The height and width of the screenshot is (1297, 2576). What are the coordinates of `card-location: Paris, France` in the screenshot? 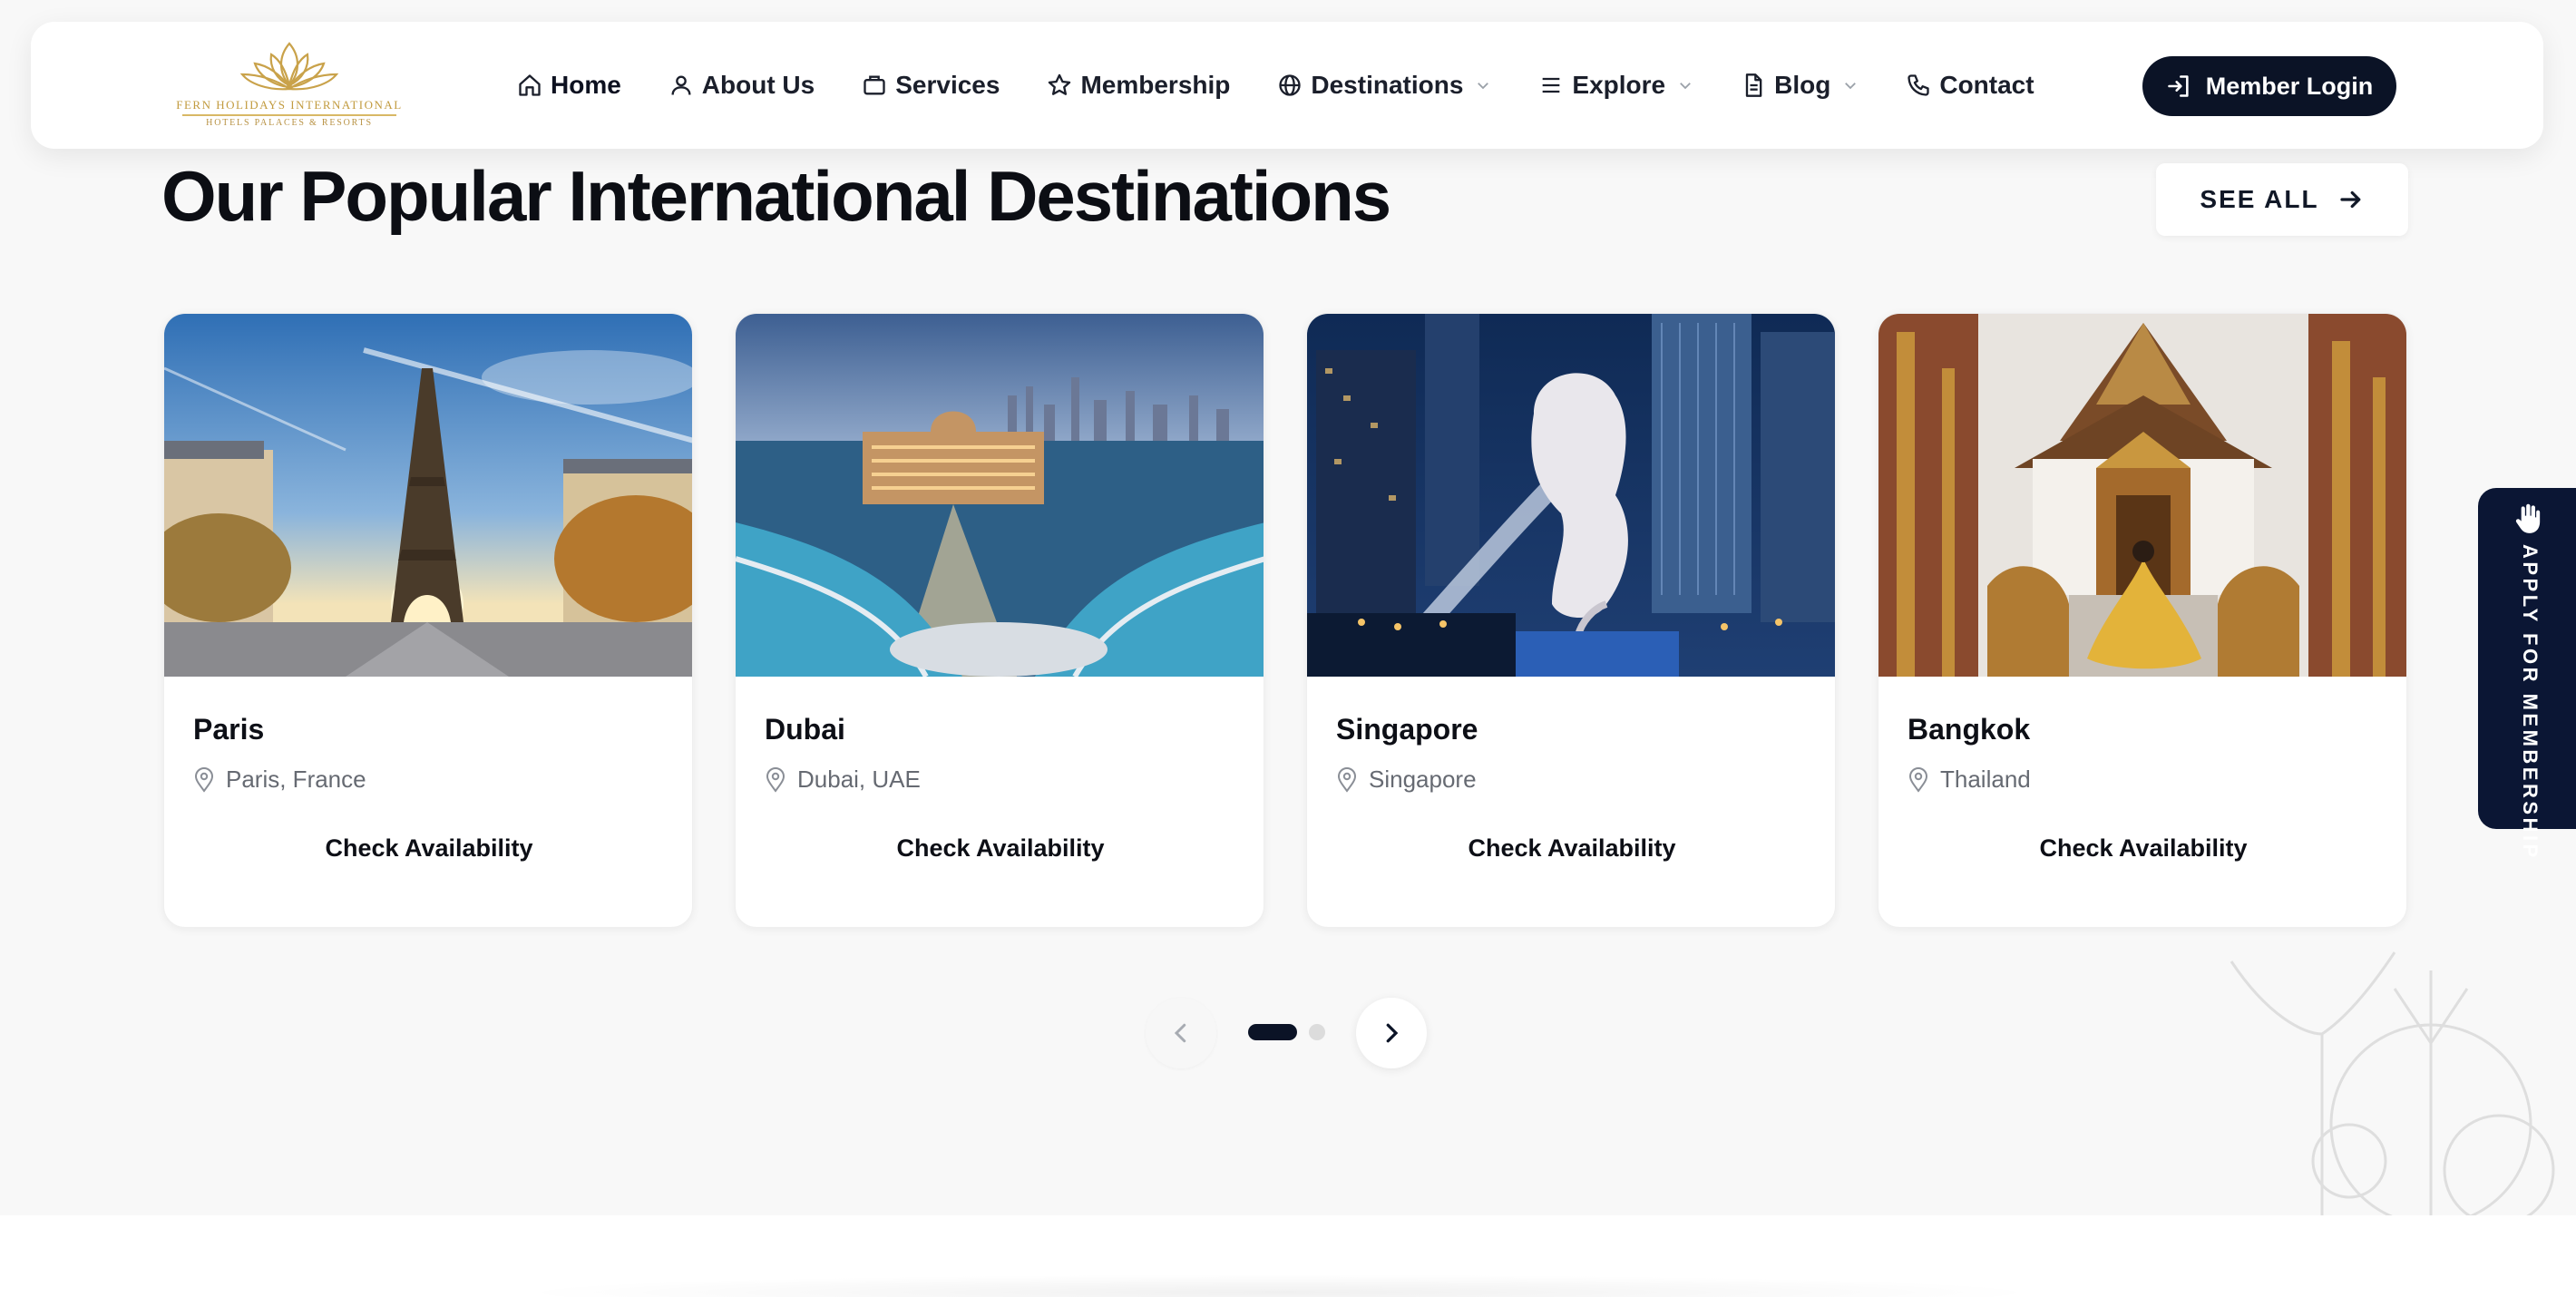 It's located at (279, 780).